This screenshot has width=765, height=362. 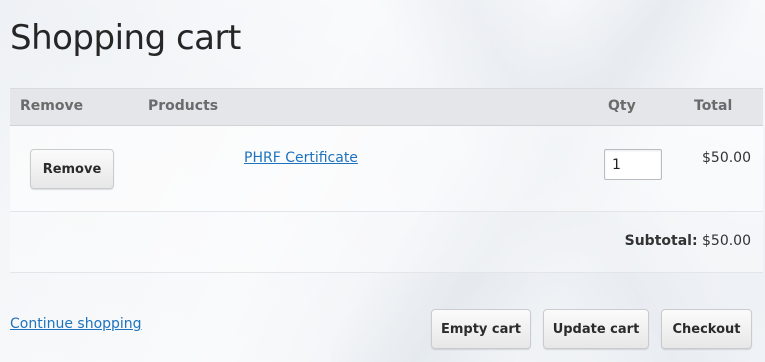 What do you see at coordinates (76, 324) in the screenshot?
I see `continue-shopping-link: Continue shopping` at bounding box center [76, 324].